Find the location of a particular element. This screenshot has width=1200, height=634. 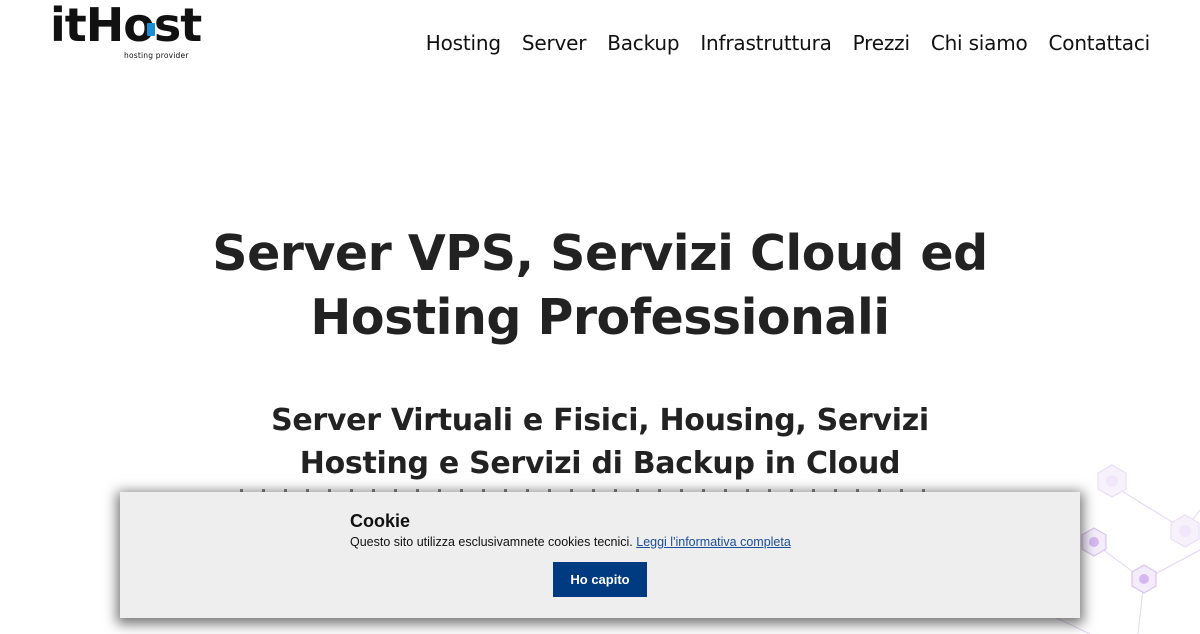

nav-prezzi: Prezzi is located at coordinates (881, 43).